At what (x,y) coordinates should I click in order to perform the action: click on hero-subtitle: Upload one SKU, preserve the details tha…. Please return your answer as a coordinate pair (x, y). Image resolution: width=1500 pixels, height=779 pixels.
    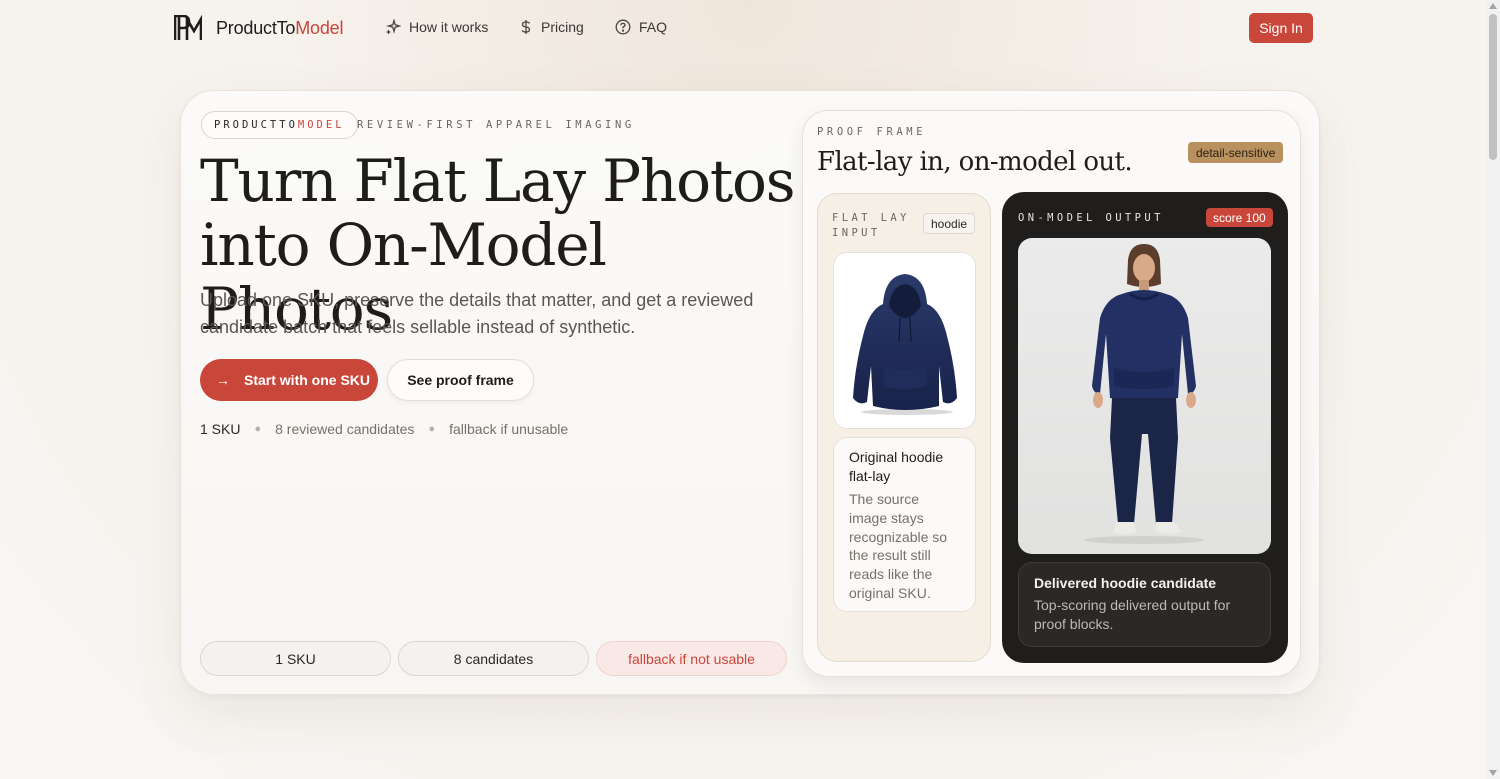
    Looking at the image, I should click on (477, 313).